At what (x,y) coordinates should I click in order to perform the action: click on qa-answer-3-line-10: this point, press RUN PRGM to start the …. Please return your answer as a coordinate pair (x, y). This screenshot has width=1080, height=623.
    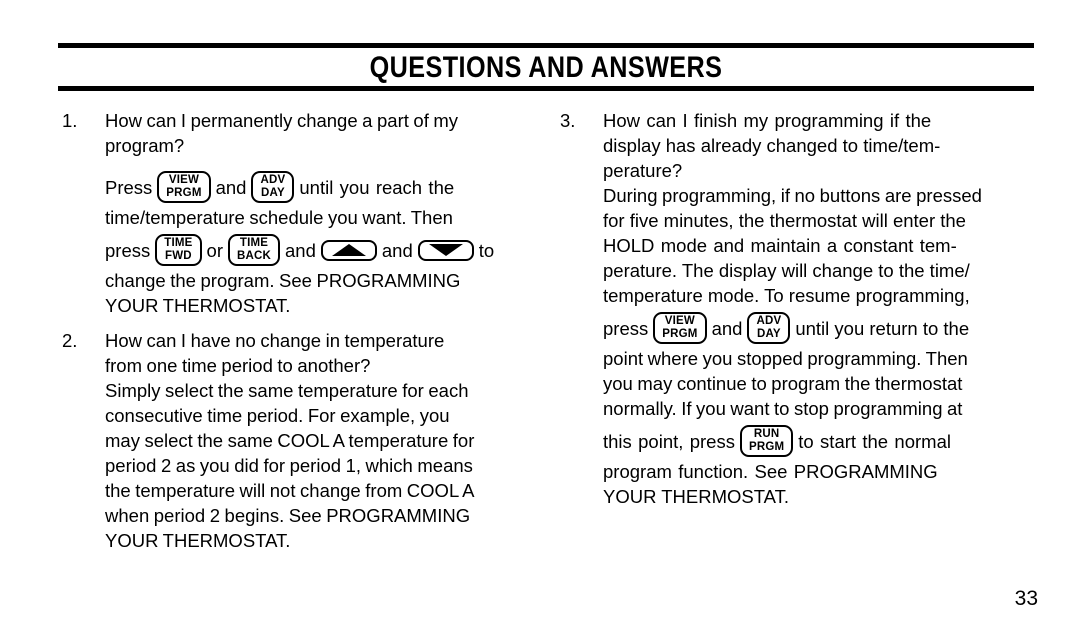
    Looking at the image, I should click on (824, 441).